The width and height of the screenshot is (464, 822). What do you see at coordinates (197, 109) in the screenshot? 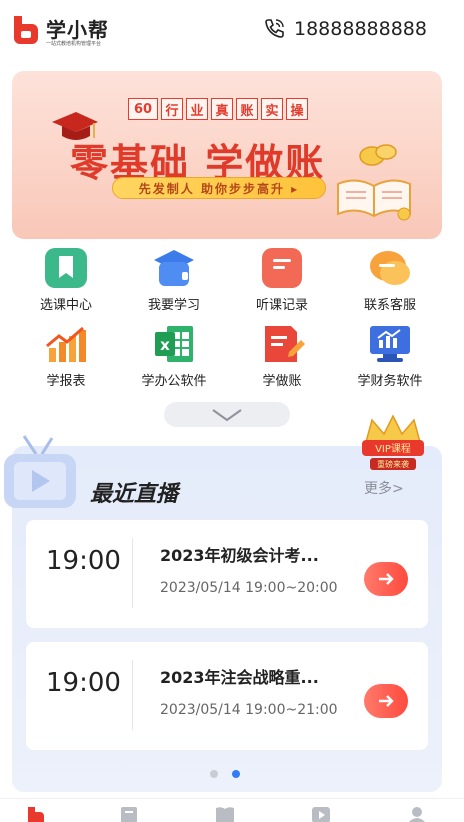
I see `banner-tag: 业` at bounding box center [197, 109].